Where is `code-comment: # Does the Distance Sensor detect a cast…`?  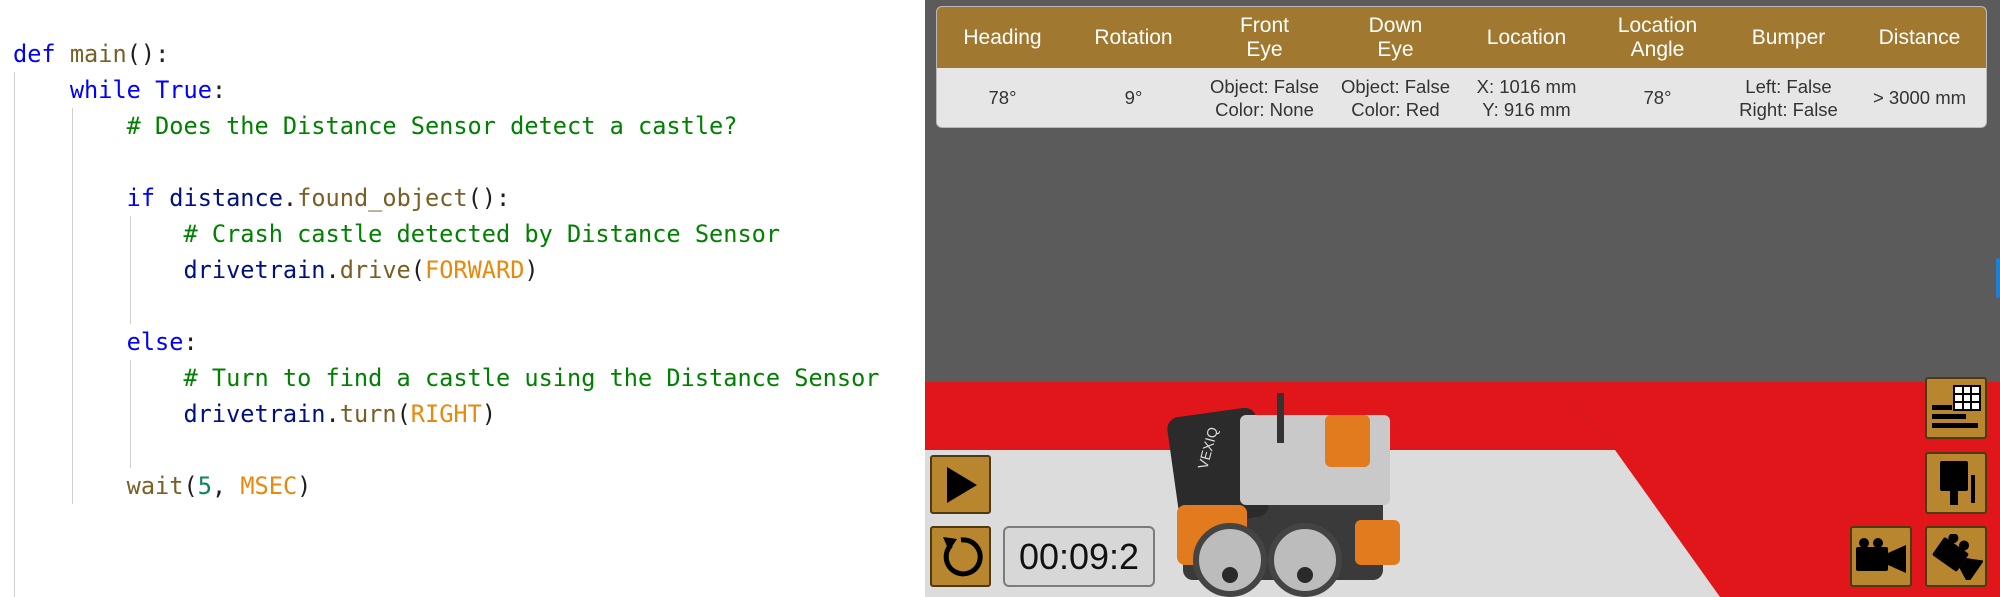 code-comment: # Does the Distance Sensor detect a cast… is located at coordinates (432, 126).